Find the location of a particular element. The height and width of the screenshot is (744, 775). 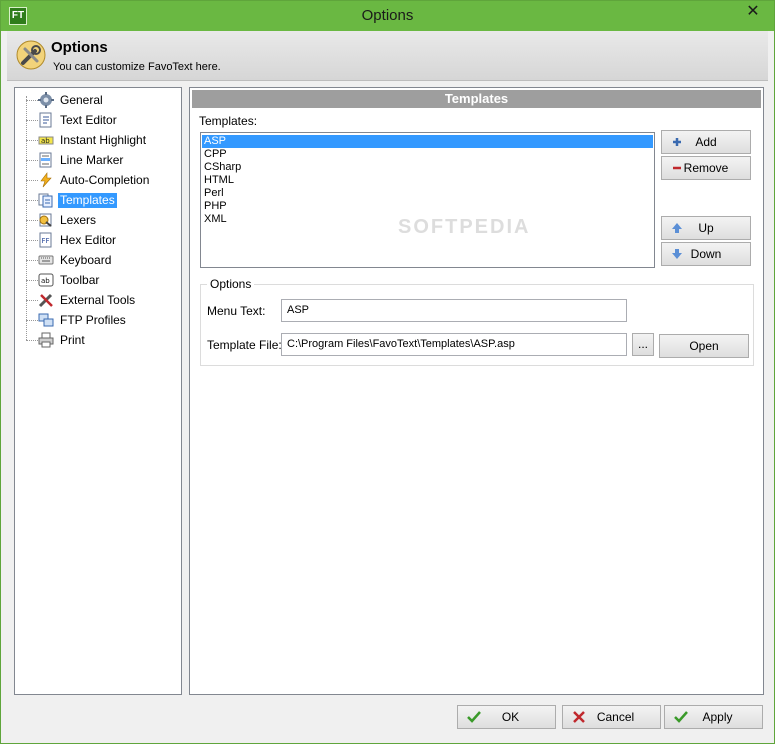

toolbar-icon: ab is located at coordinates (46, 280).